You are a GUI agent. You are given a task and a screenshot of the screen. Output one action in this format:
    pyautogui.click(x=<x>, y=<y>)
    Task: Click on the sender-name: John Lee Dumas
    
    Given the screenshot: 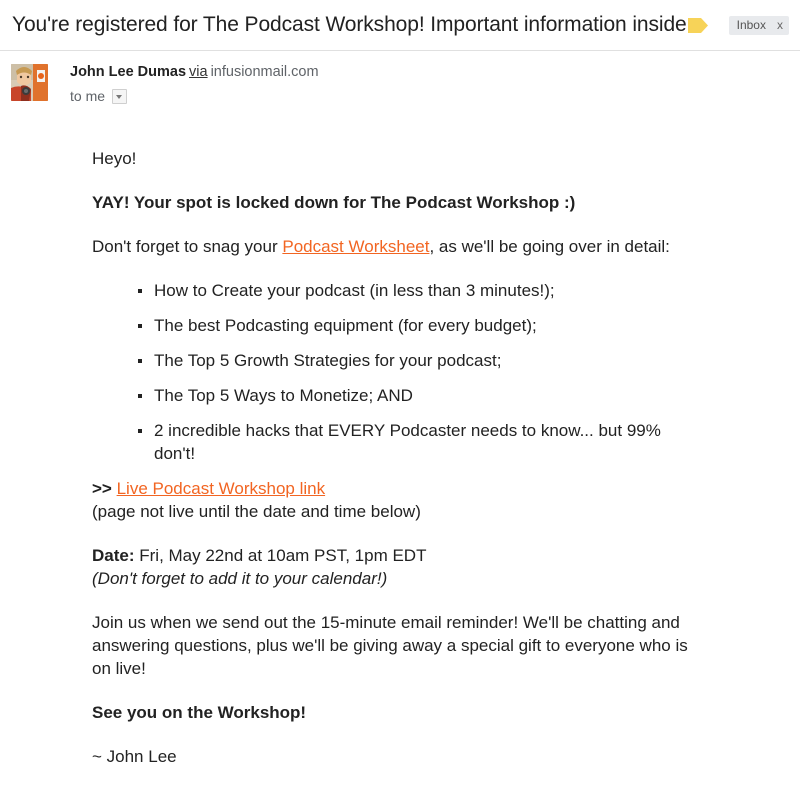 What is the action you would take?
    pyautogui.click(x=128, y=72)
    